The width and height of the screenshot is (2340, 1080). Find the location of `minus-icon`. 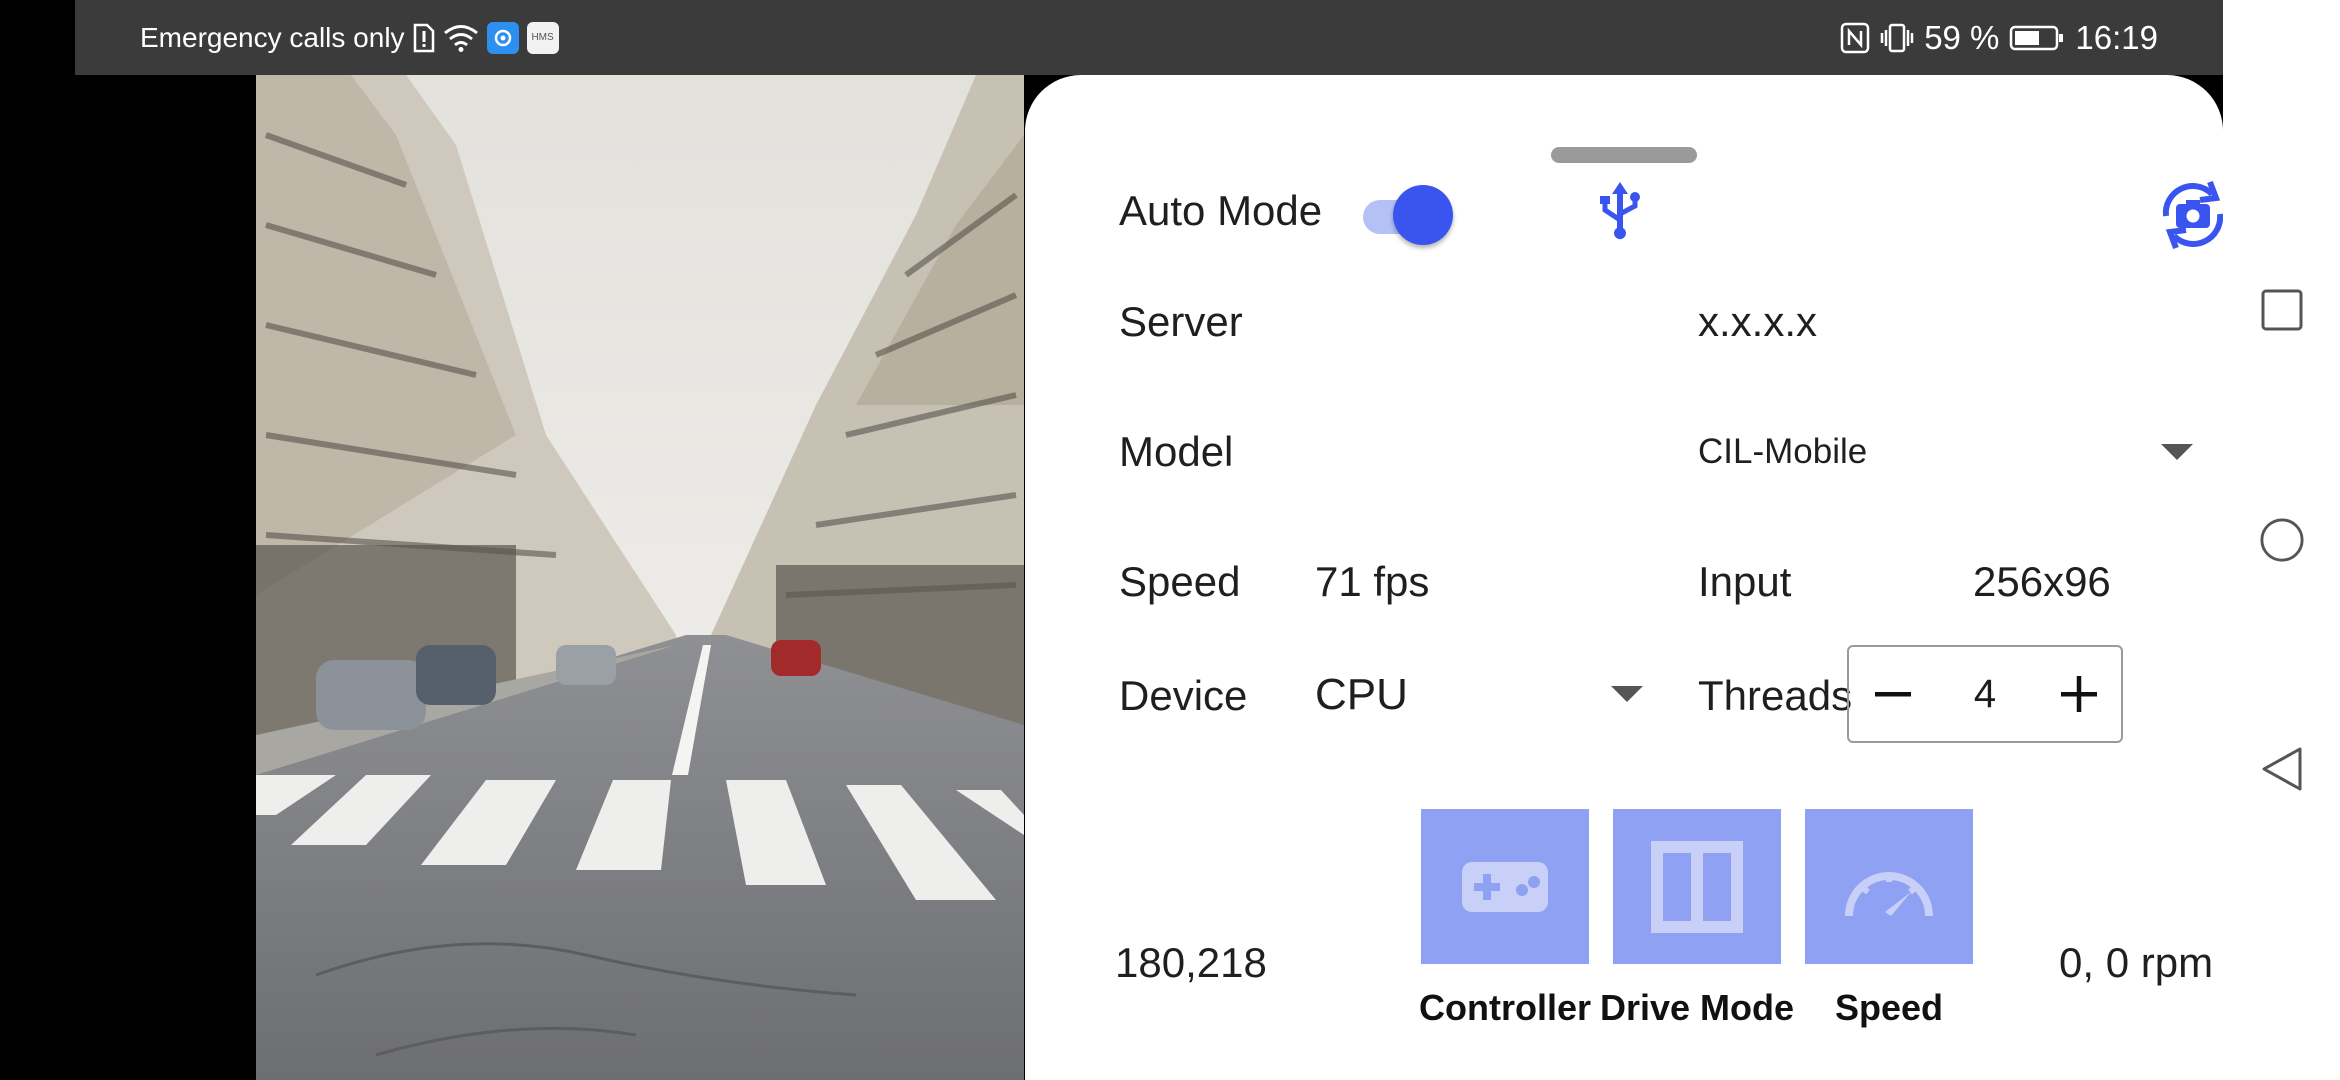

minus-icon is located at coordinates (1893, 694).